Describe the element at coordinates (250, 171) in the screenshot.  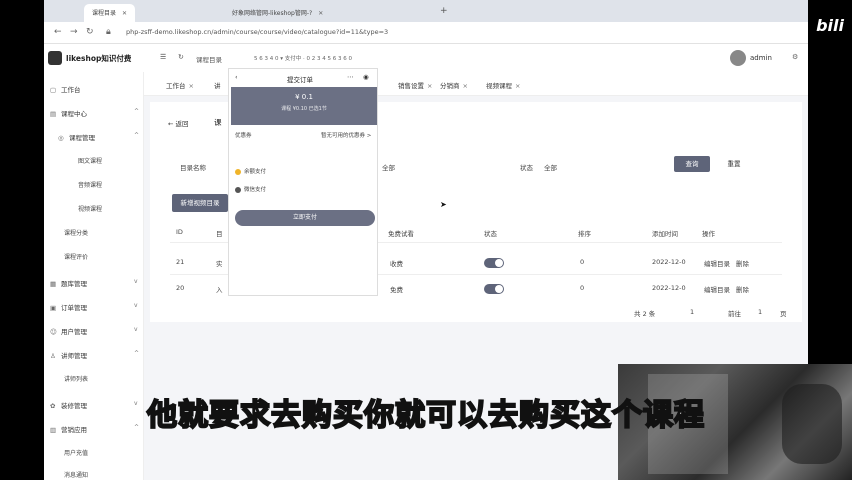
I see `pay-option-balance: 余额支付` at that location.